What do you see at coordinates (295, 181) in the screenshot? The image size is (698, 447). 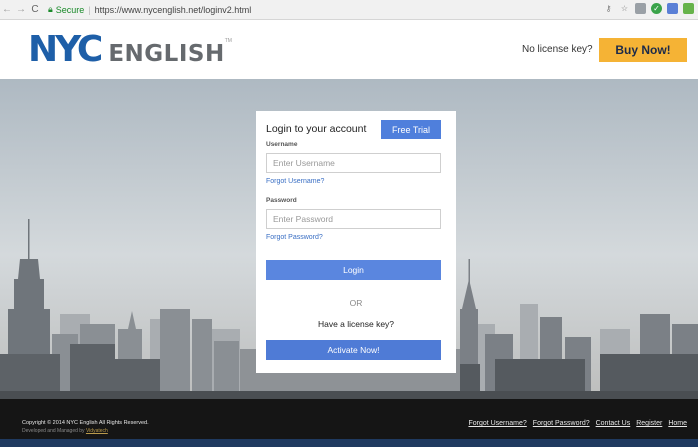 I see `forgot-username-link: Forgot Username?` at bounding box center [295, 181].